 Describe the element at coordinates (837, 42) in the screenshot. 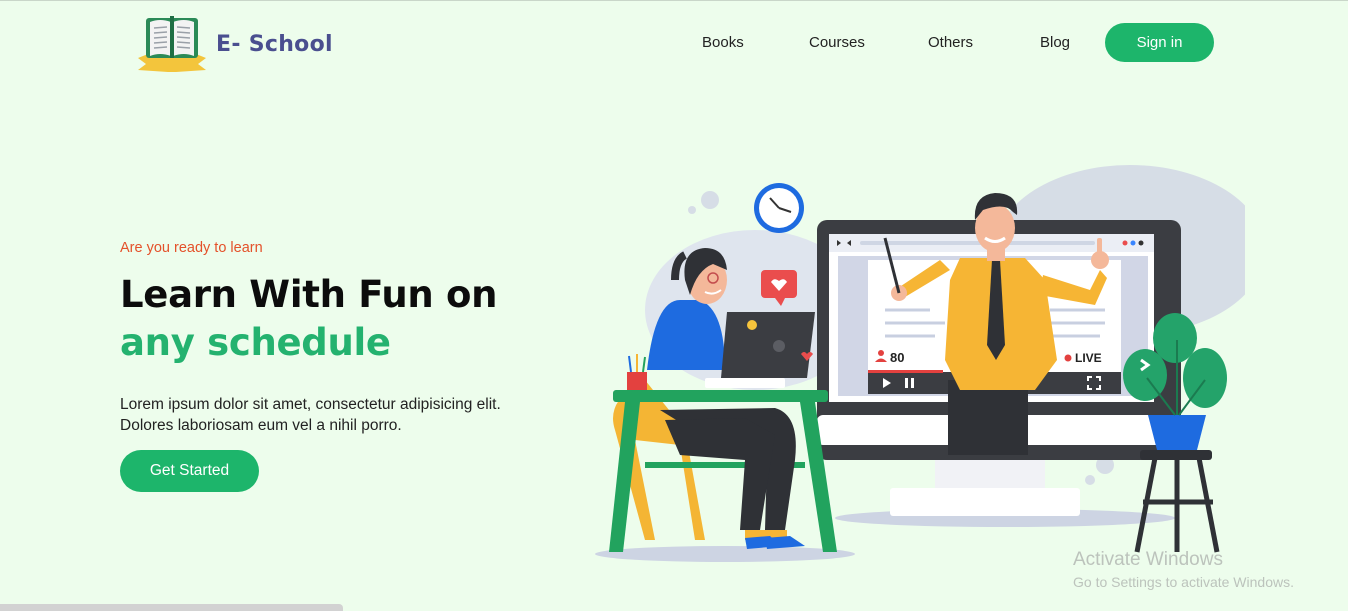

I see `nav-link-courses: Courses` at that location.